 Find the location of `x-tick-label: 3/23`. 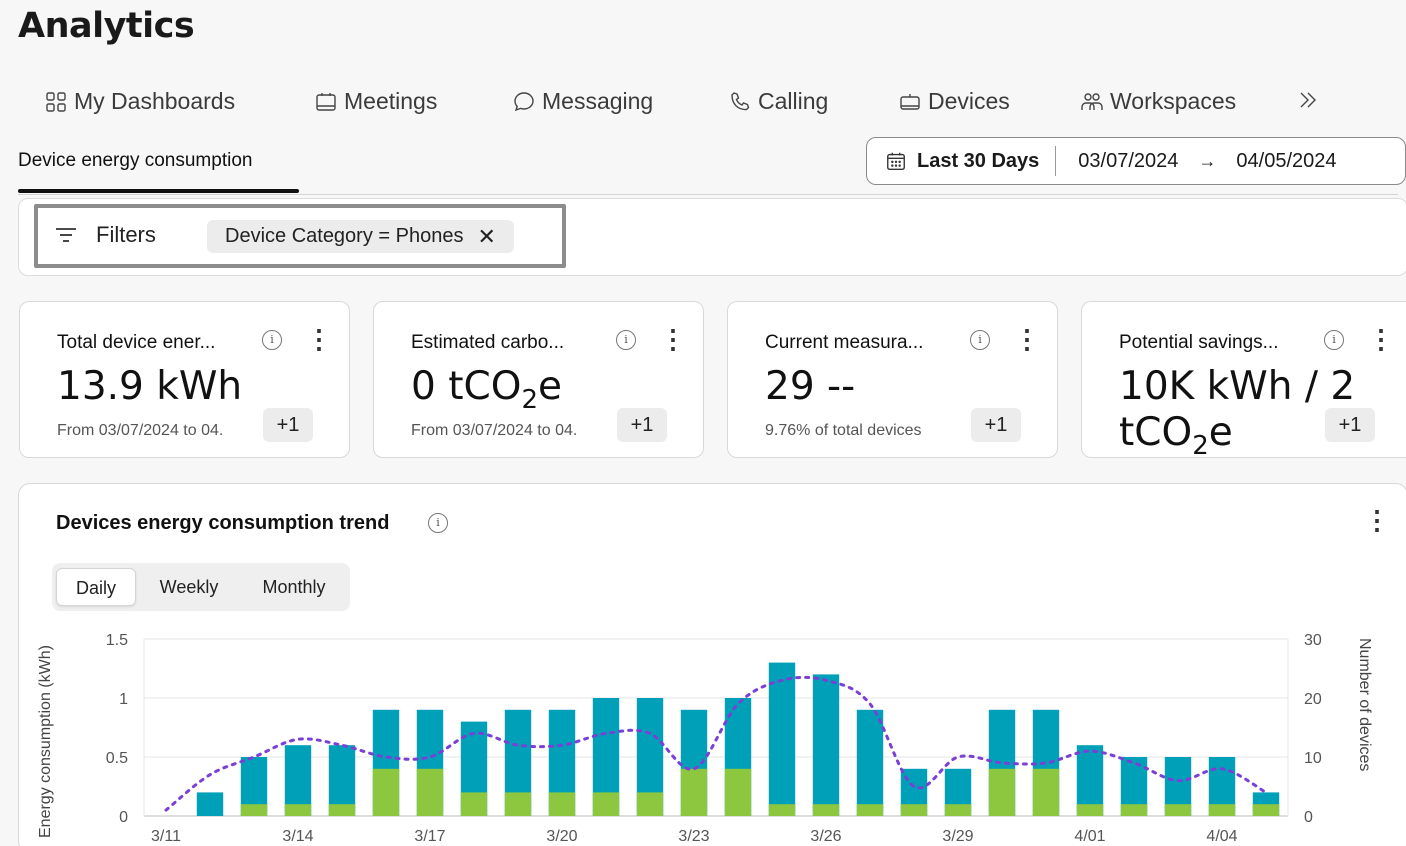

x-tick-label: 3/23 is located at coordinates (693, 836).